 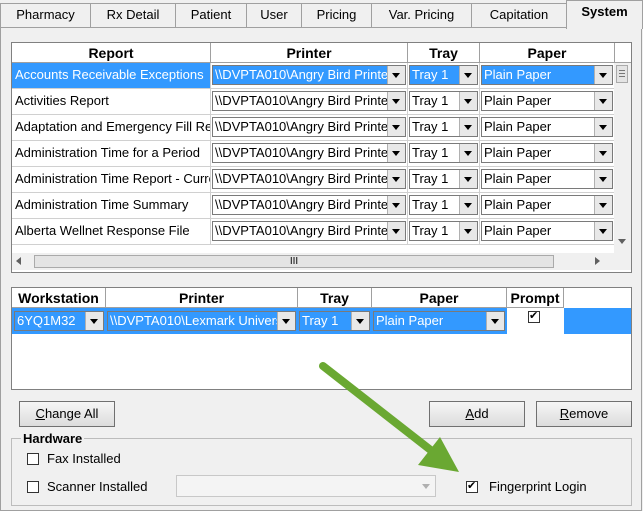 What do you see at coordinates (604, 14) in the screenshot?
I see `tab-system: System` at bounding box center [604, 14].